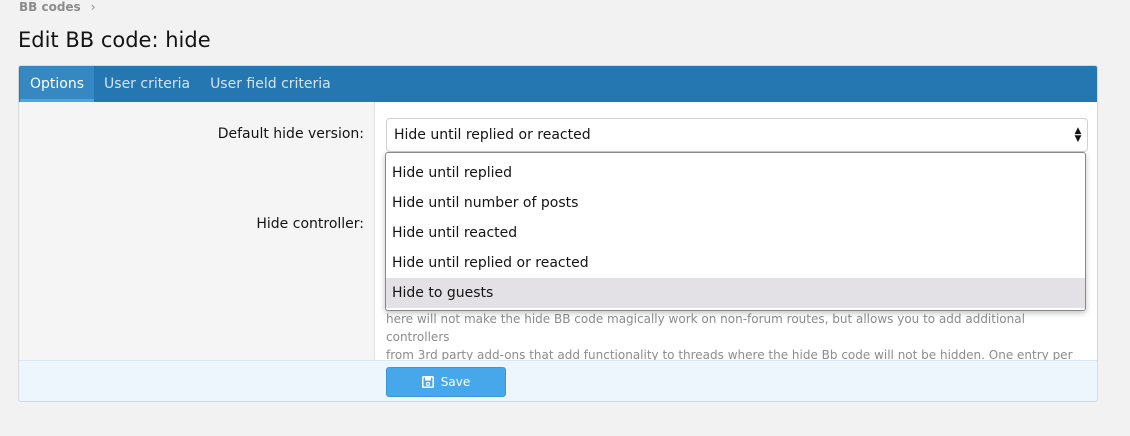  Describe the element at coordinates (427, 382) in the screenshot. I see `save-icon` at that location.